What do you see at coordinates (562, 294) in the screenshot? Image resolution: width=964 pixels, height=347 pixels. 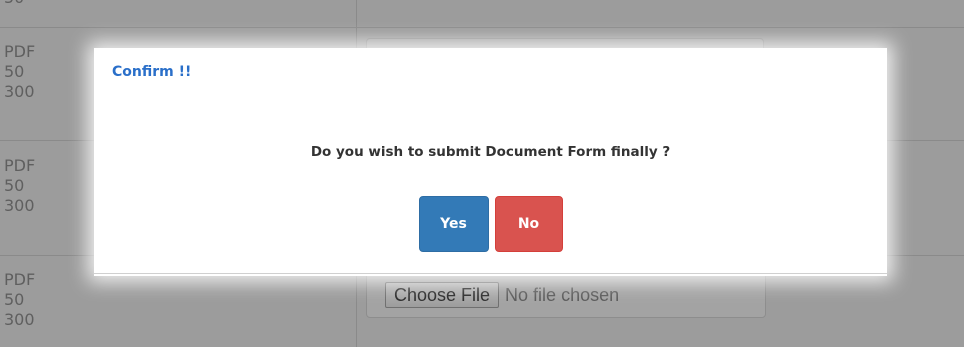 I see `file-status-text: No file chosen` at bounding box center [562, 294].